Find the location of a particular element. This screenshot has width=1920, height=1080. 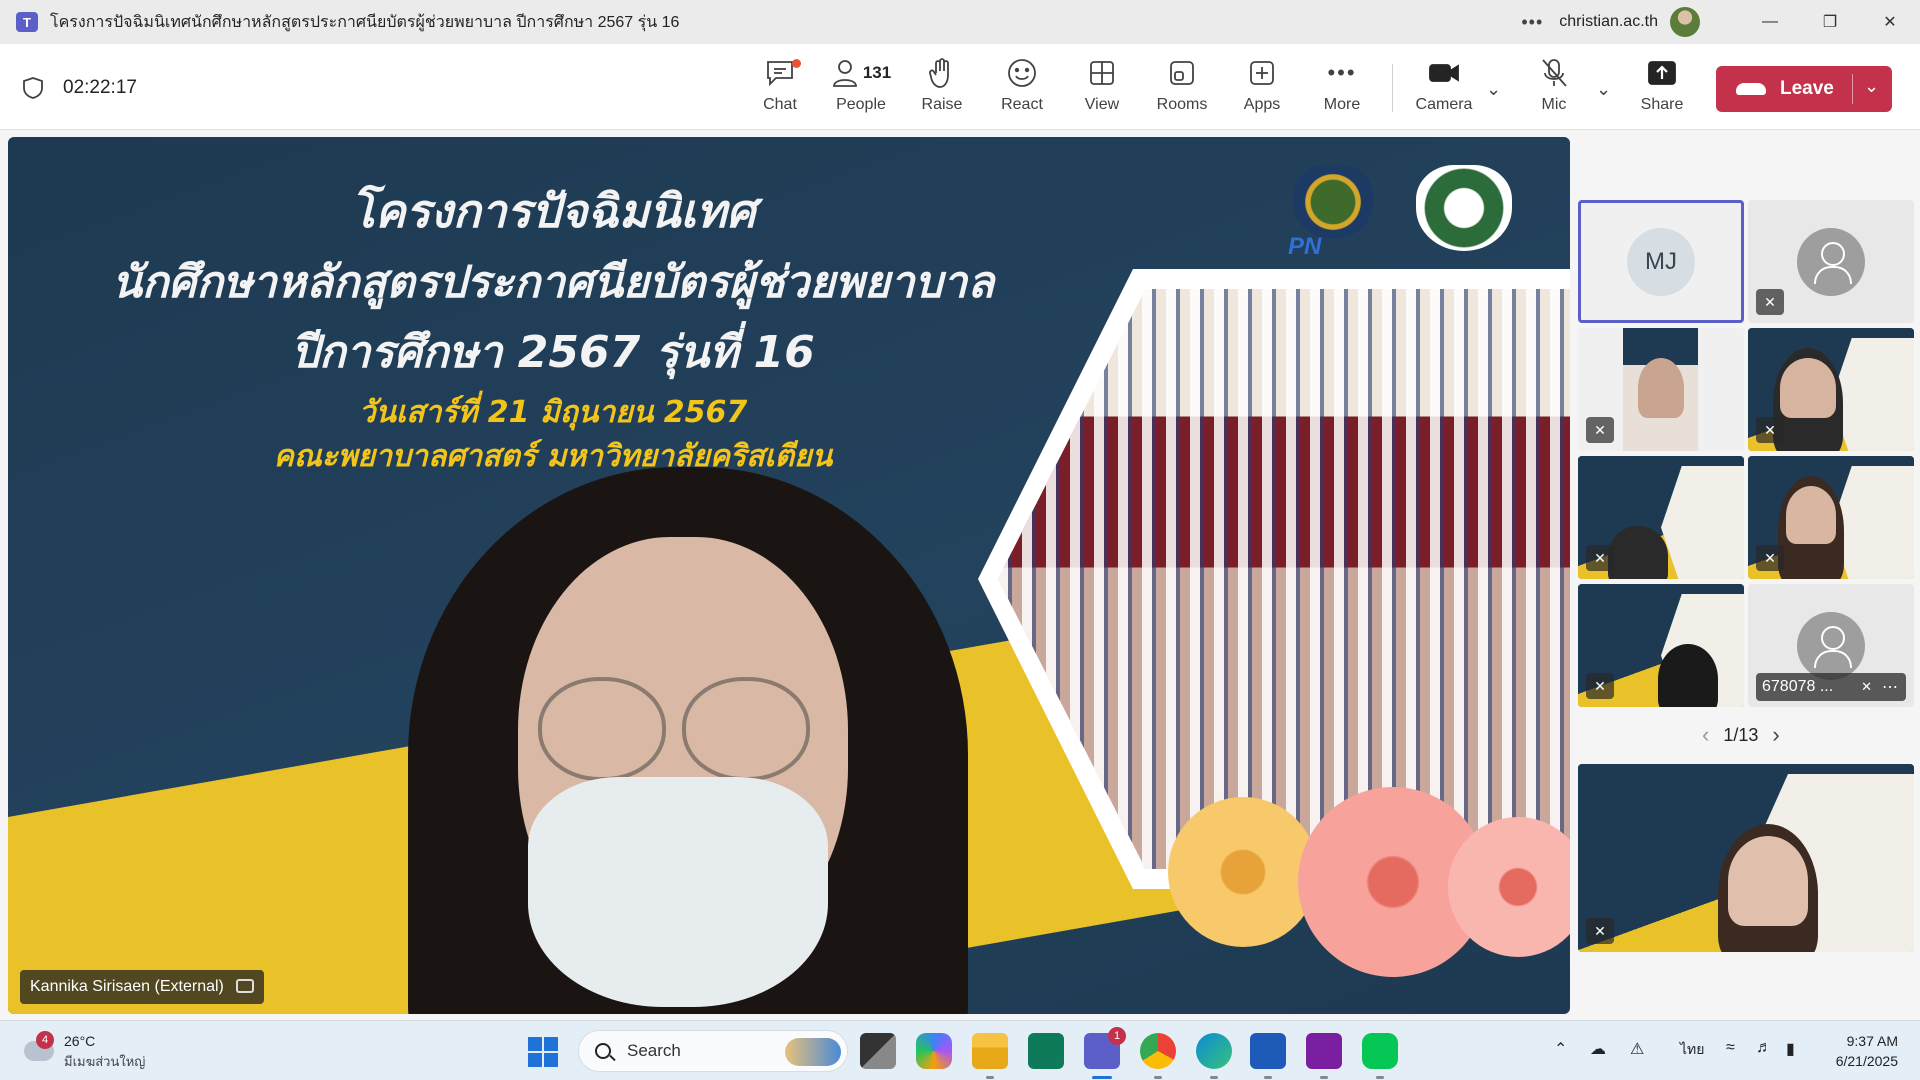

task-view-icon is located at coordinates (878, 1051).